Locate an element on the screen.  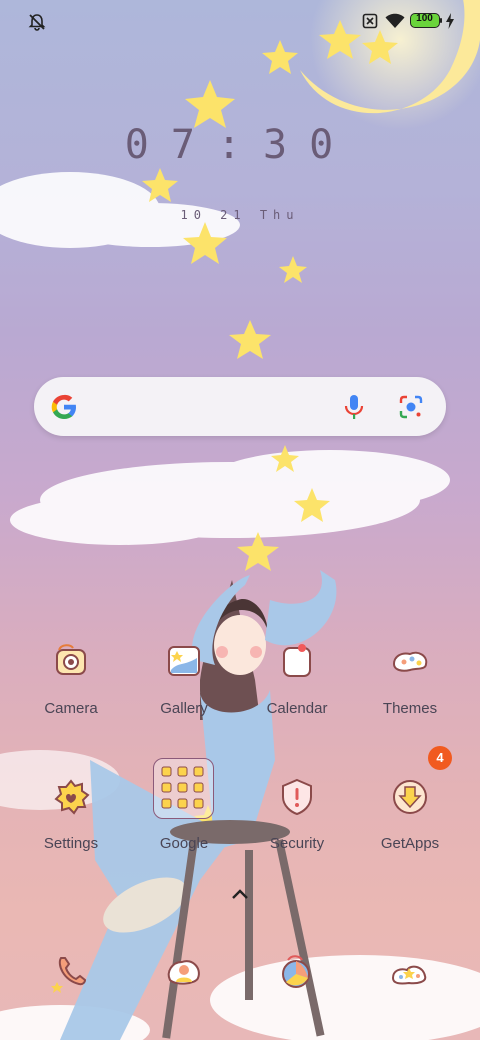
app-calendar: Calendar is located at coordinates (297, 695).